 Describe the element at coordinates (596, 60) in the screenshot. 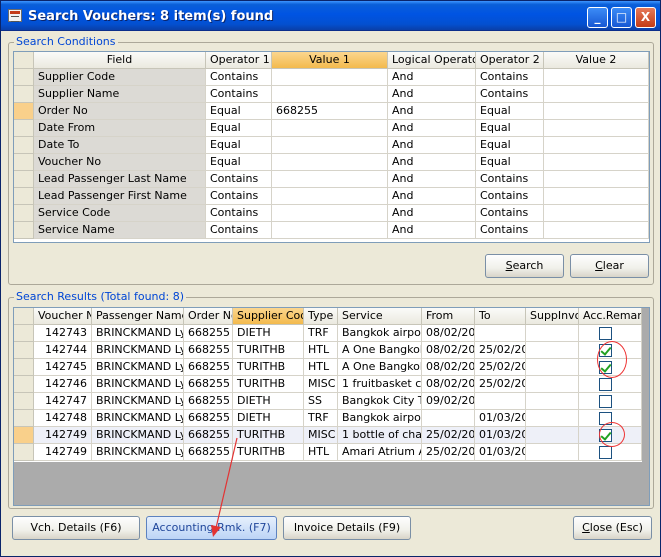

I see `conditions-col-header: Value 2` at that location.